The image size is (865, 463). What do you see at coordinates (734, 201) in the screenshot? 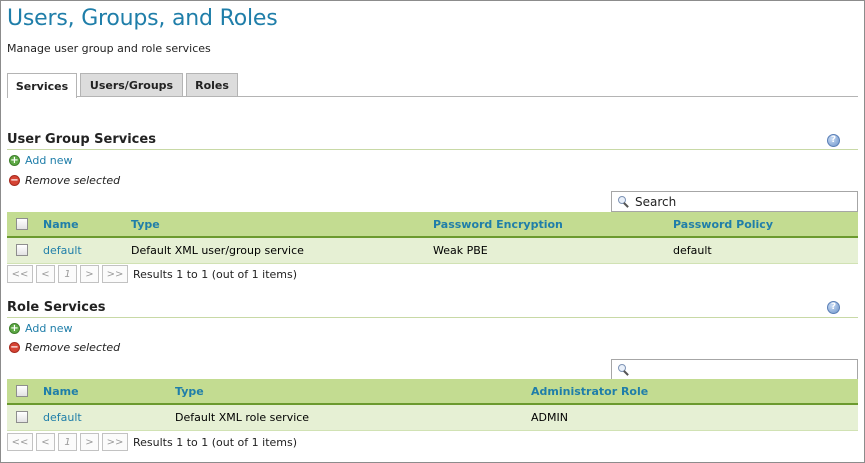
I see `user-group-search-input: Search` at bounding box center [734, 201].